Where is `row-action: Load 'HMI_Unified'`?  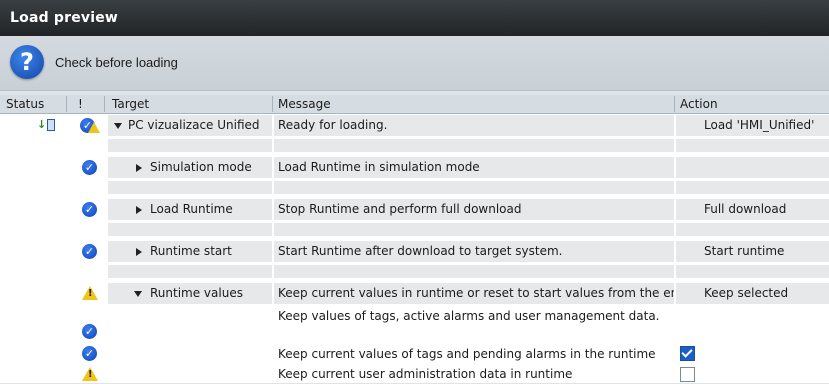 row-action: Load 'HMI_Unified' is located at coordinates (752, 125).